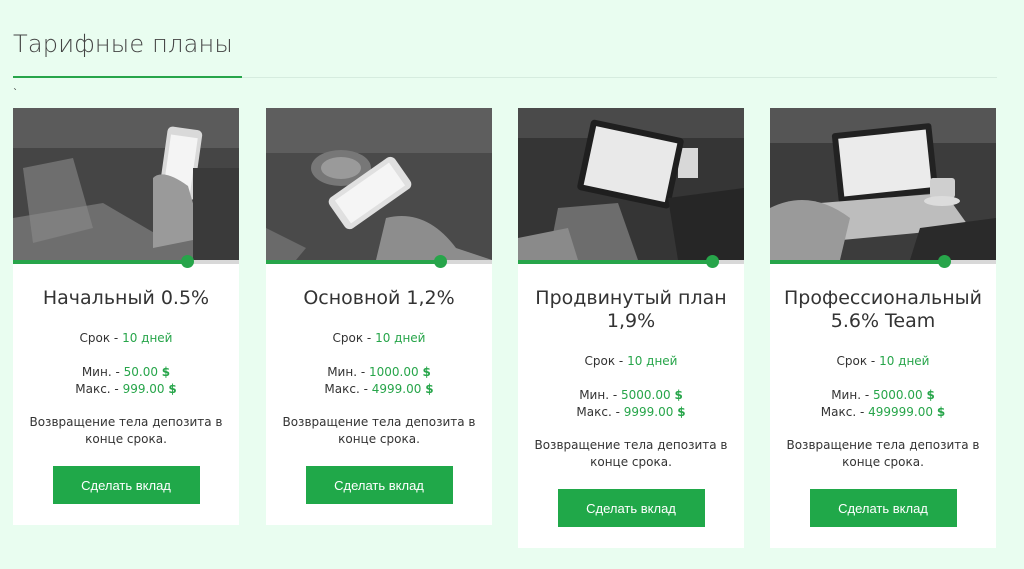 Image resolution: width=1024 pixels, height=569 pixels. What do you see at coordinates (901, 412) in the screenshot?
I see `max-value: 499999.00` at bounding box center [901, 412].